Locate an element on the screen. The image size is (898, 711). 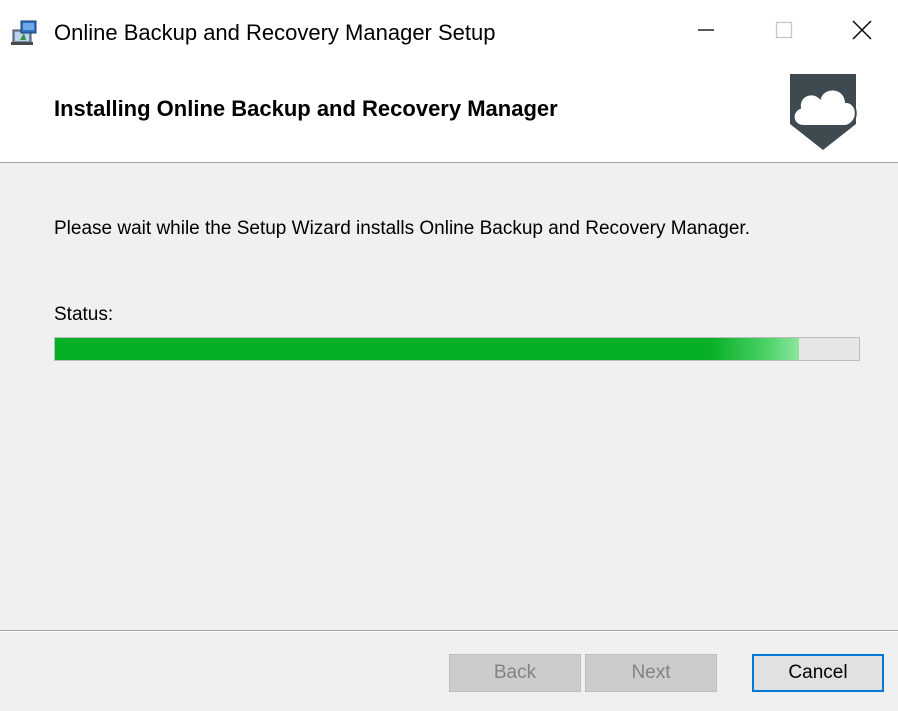
status-label: Status: is located at coordinates (84, 314).